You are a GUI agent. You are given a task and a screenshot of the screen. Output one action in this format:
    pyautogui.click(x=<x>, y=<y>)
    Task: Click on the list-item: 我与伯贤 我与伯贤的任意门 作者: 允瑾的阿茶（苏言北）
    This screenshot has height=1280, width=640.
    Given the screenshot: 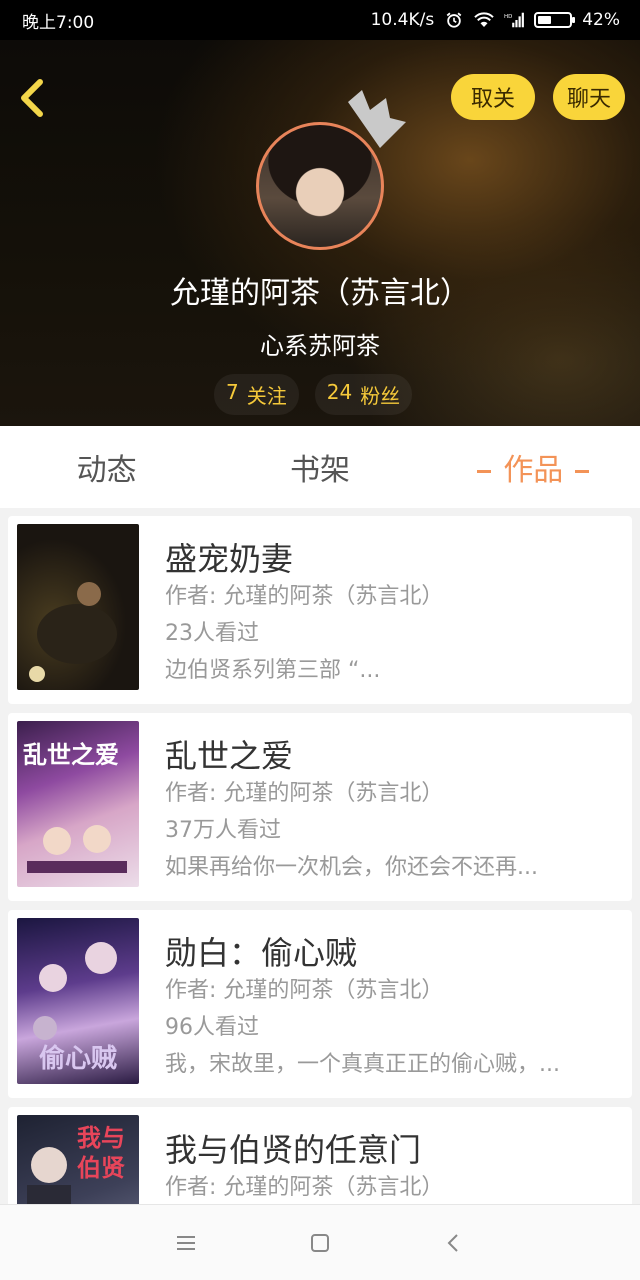 What is the action you would take?
    pyautogui.click(x=320, y=1155)
    